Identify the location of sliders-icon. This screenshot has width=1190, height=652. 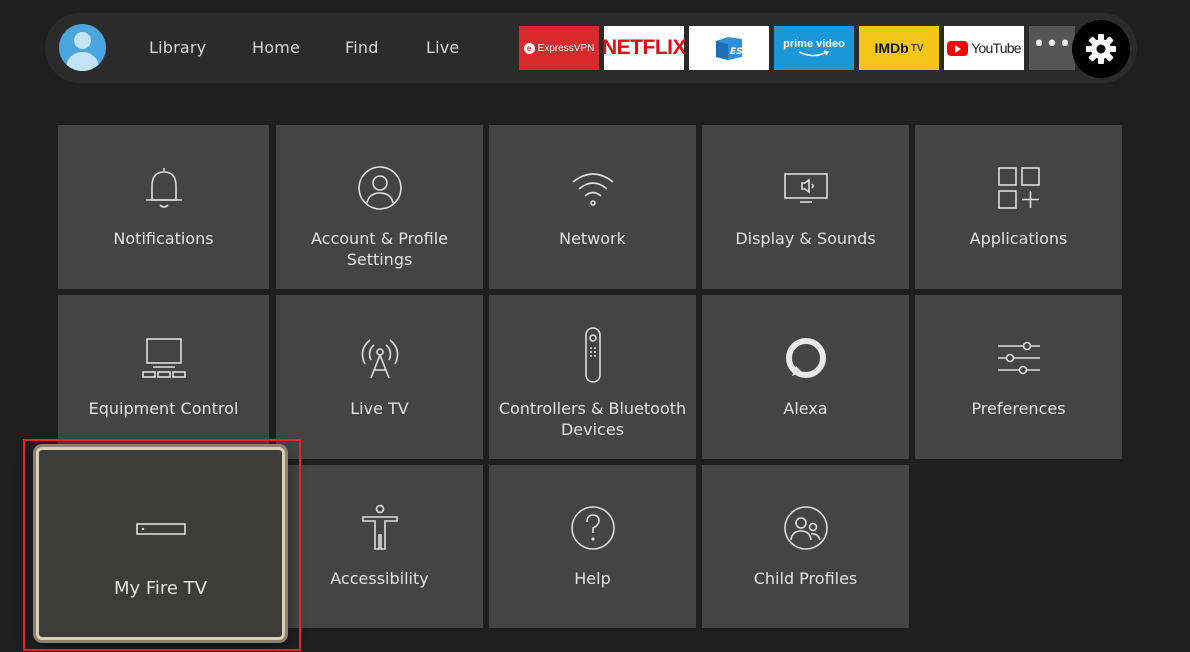
(1019, 358).